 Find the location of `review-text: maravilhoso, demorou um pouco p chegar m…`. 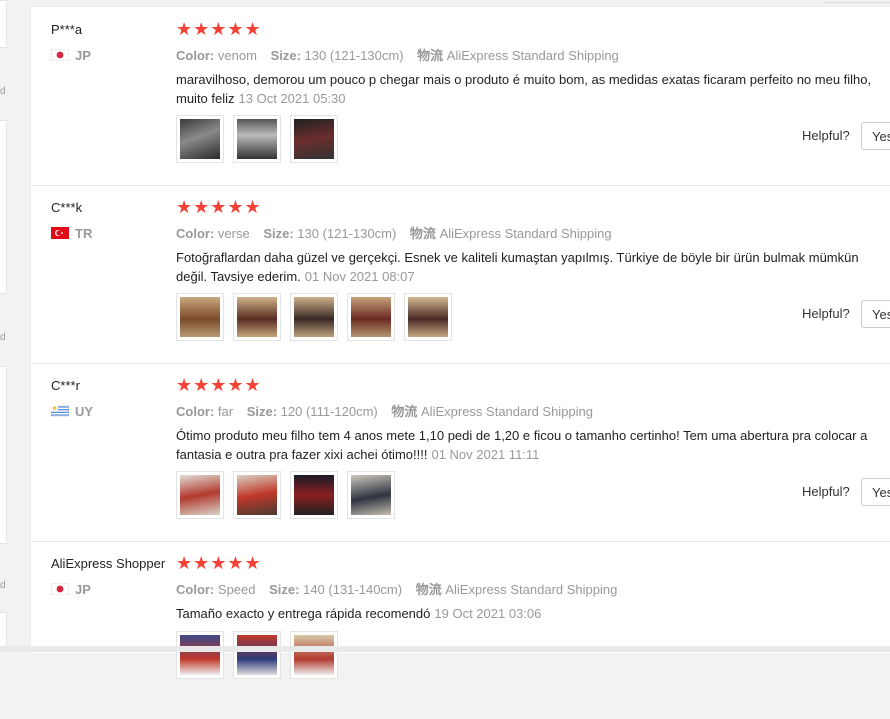

review-text: maravilhoso, demorou um pouco p chegar m… is located at coordinates (532, 89).